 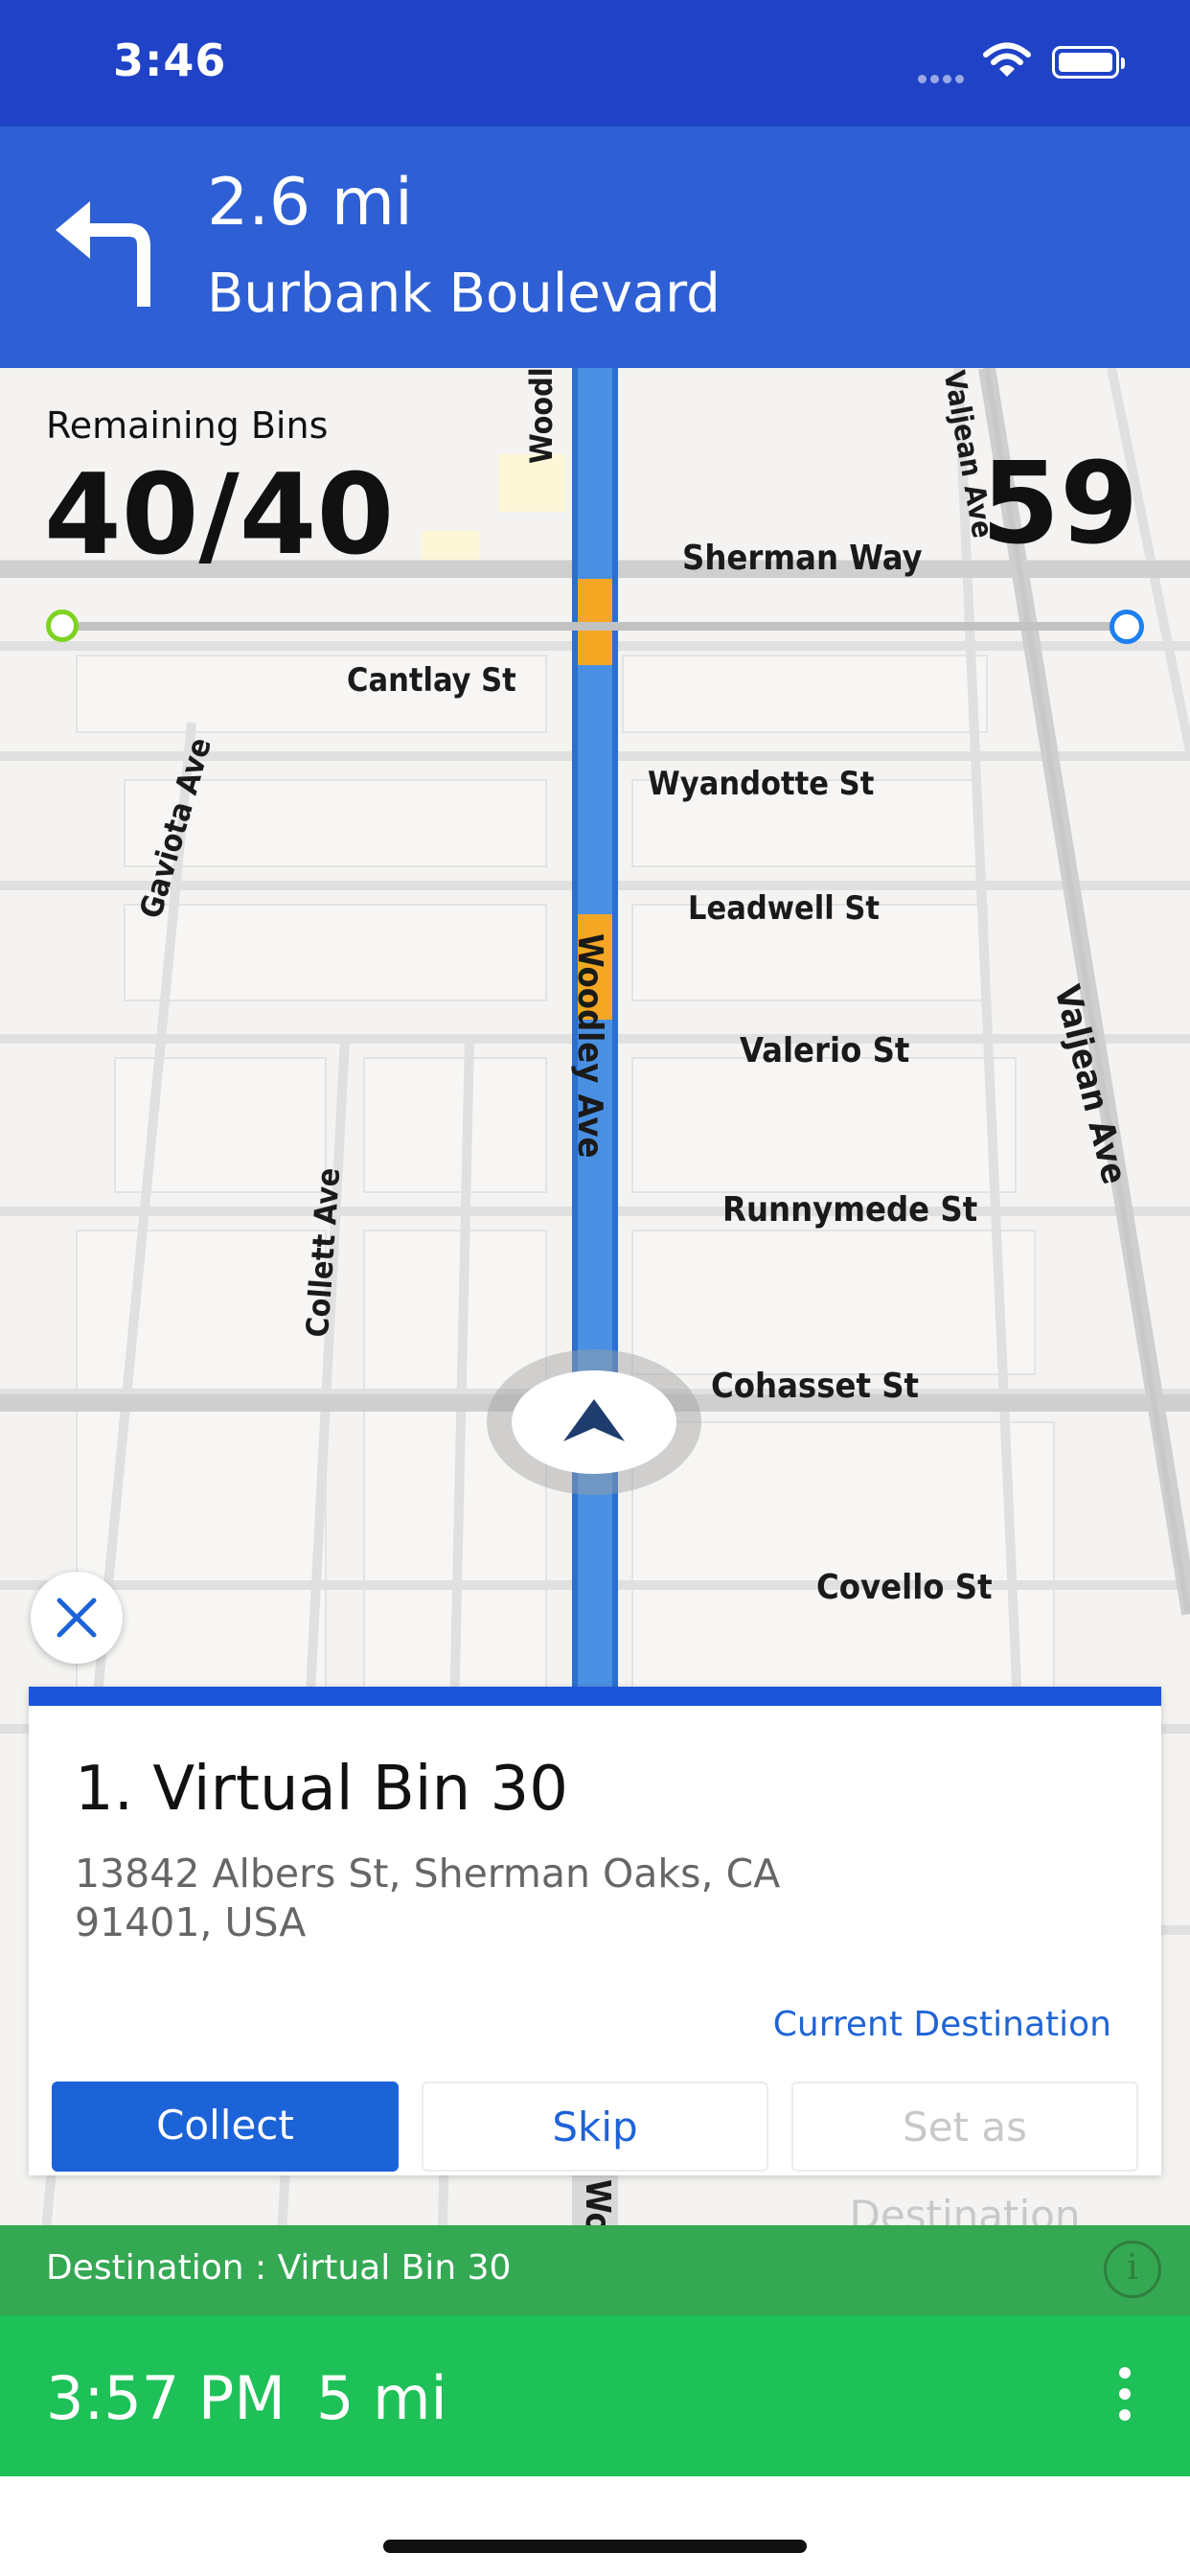 I want to click on close-button, so click(x=77, y=1618).